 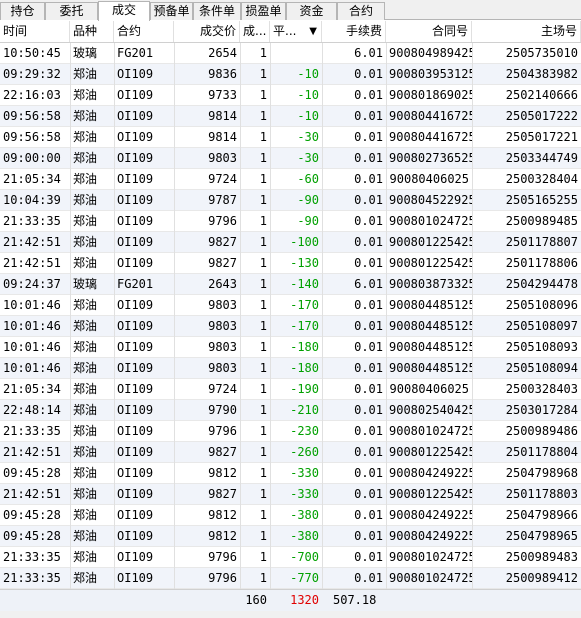 I want to click on column-header-contract: 合约, so click(x=144, y=31).